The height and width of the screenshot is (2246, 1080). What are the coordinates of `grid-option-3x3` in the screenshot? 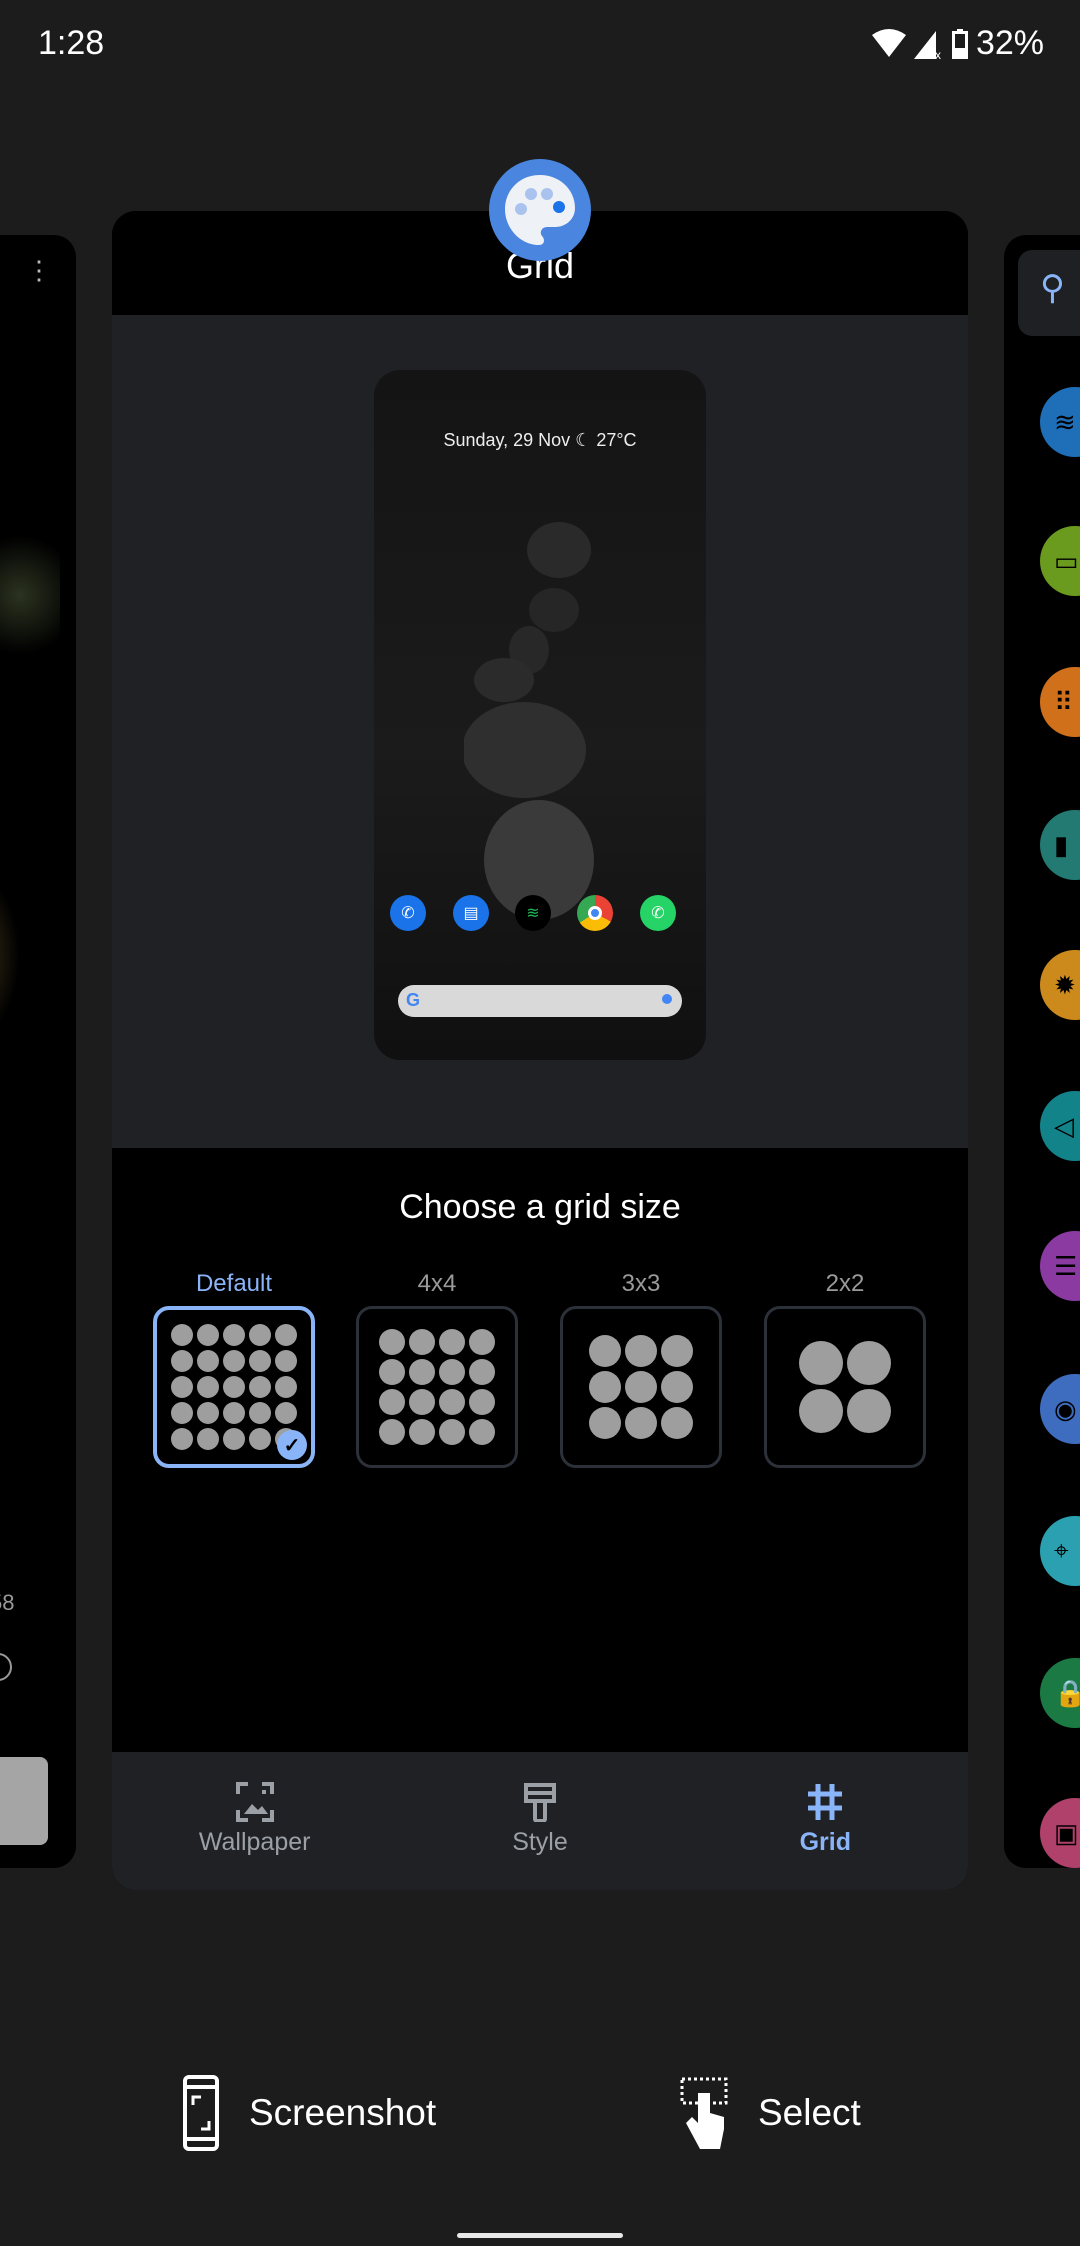 It's located at (641, 1387).